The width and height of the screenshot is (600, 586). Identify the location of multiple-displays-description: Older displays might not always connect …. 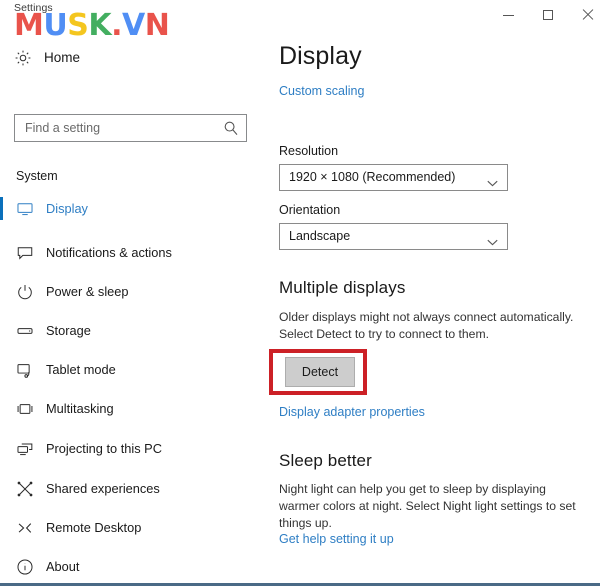
(426, 325).